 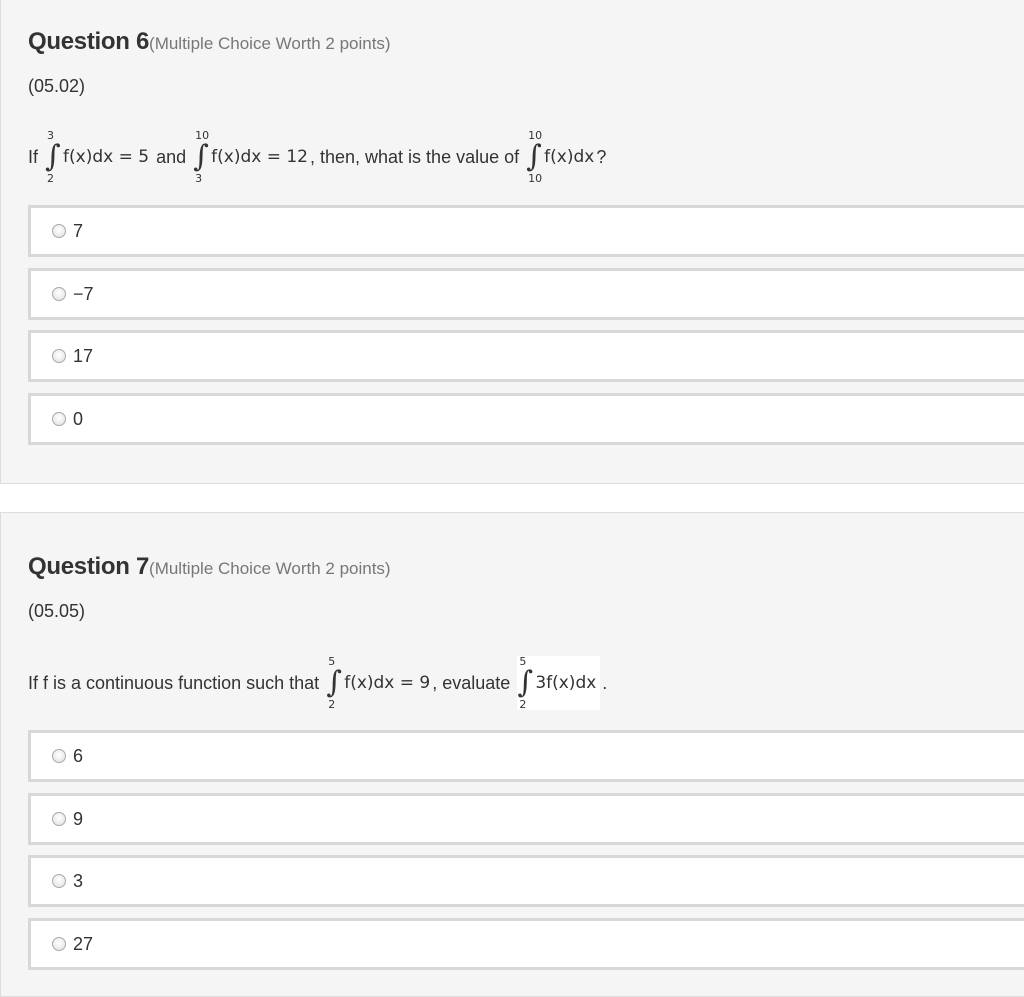 I want to click on integral-upper-limit: 3, so click(x=51, y=135).